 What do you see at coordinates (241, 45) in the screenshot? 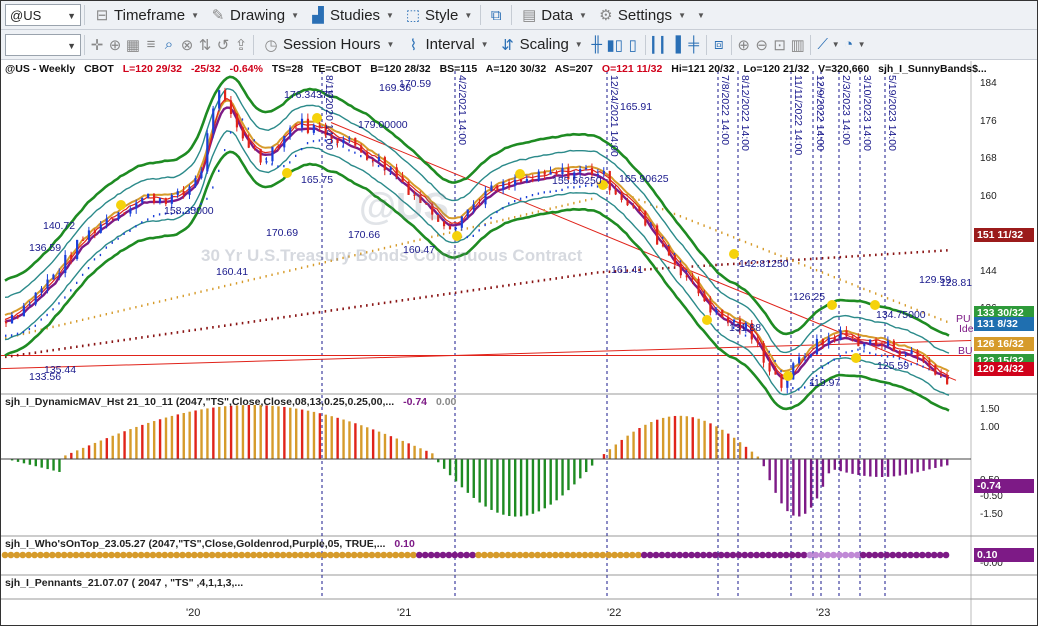
I see `export-icon: ⇪` at bounding box center [241, 45].